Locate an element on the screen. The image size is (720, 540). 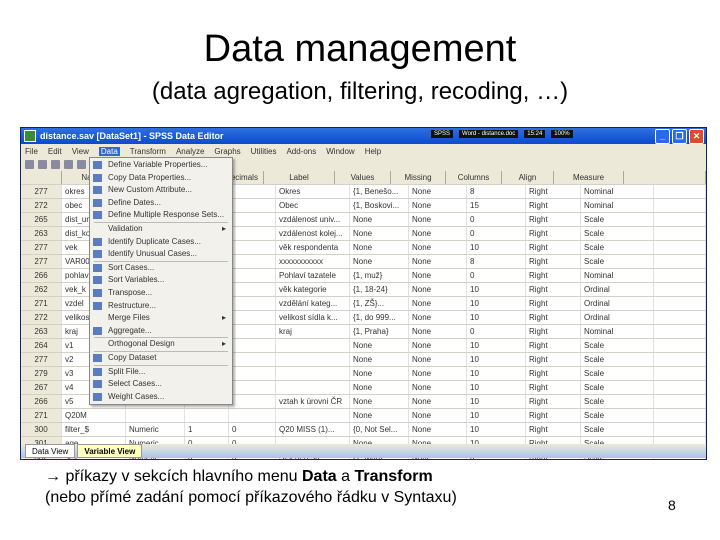
cell: věk respondenta is located at coordinates (313, 247).